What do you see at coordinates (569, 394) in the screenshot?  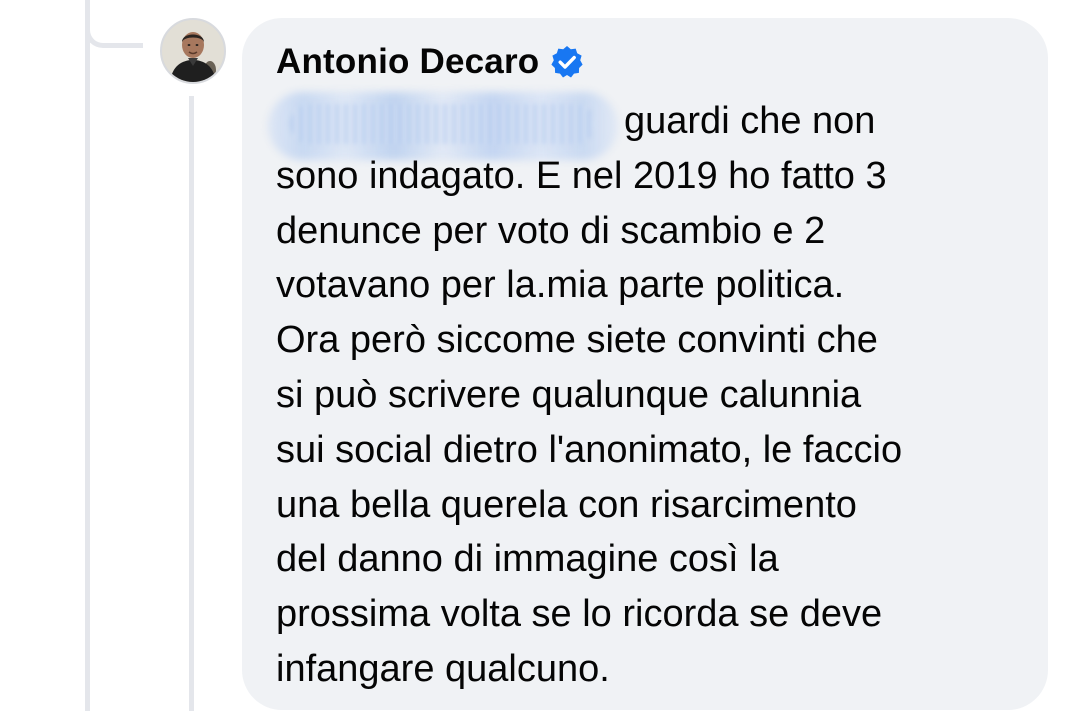 I see `comment-line: si può scrivere qualunque calunnia` at bounding box center [569, 394].